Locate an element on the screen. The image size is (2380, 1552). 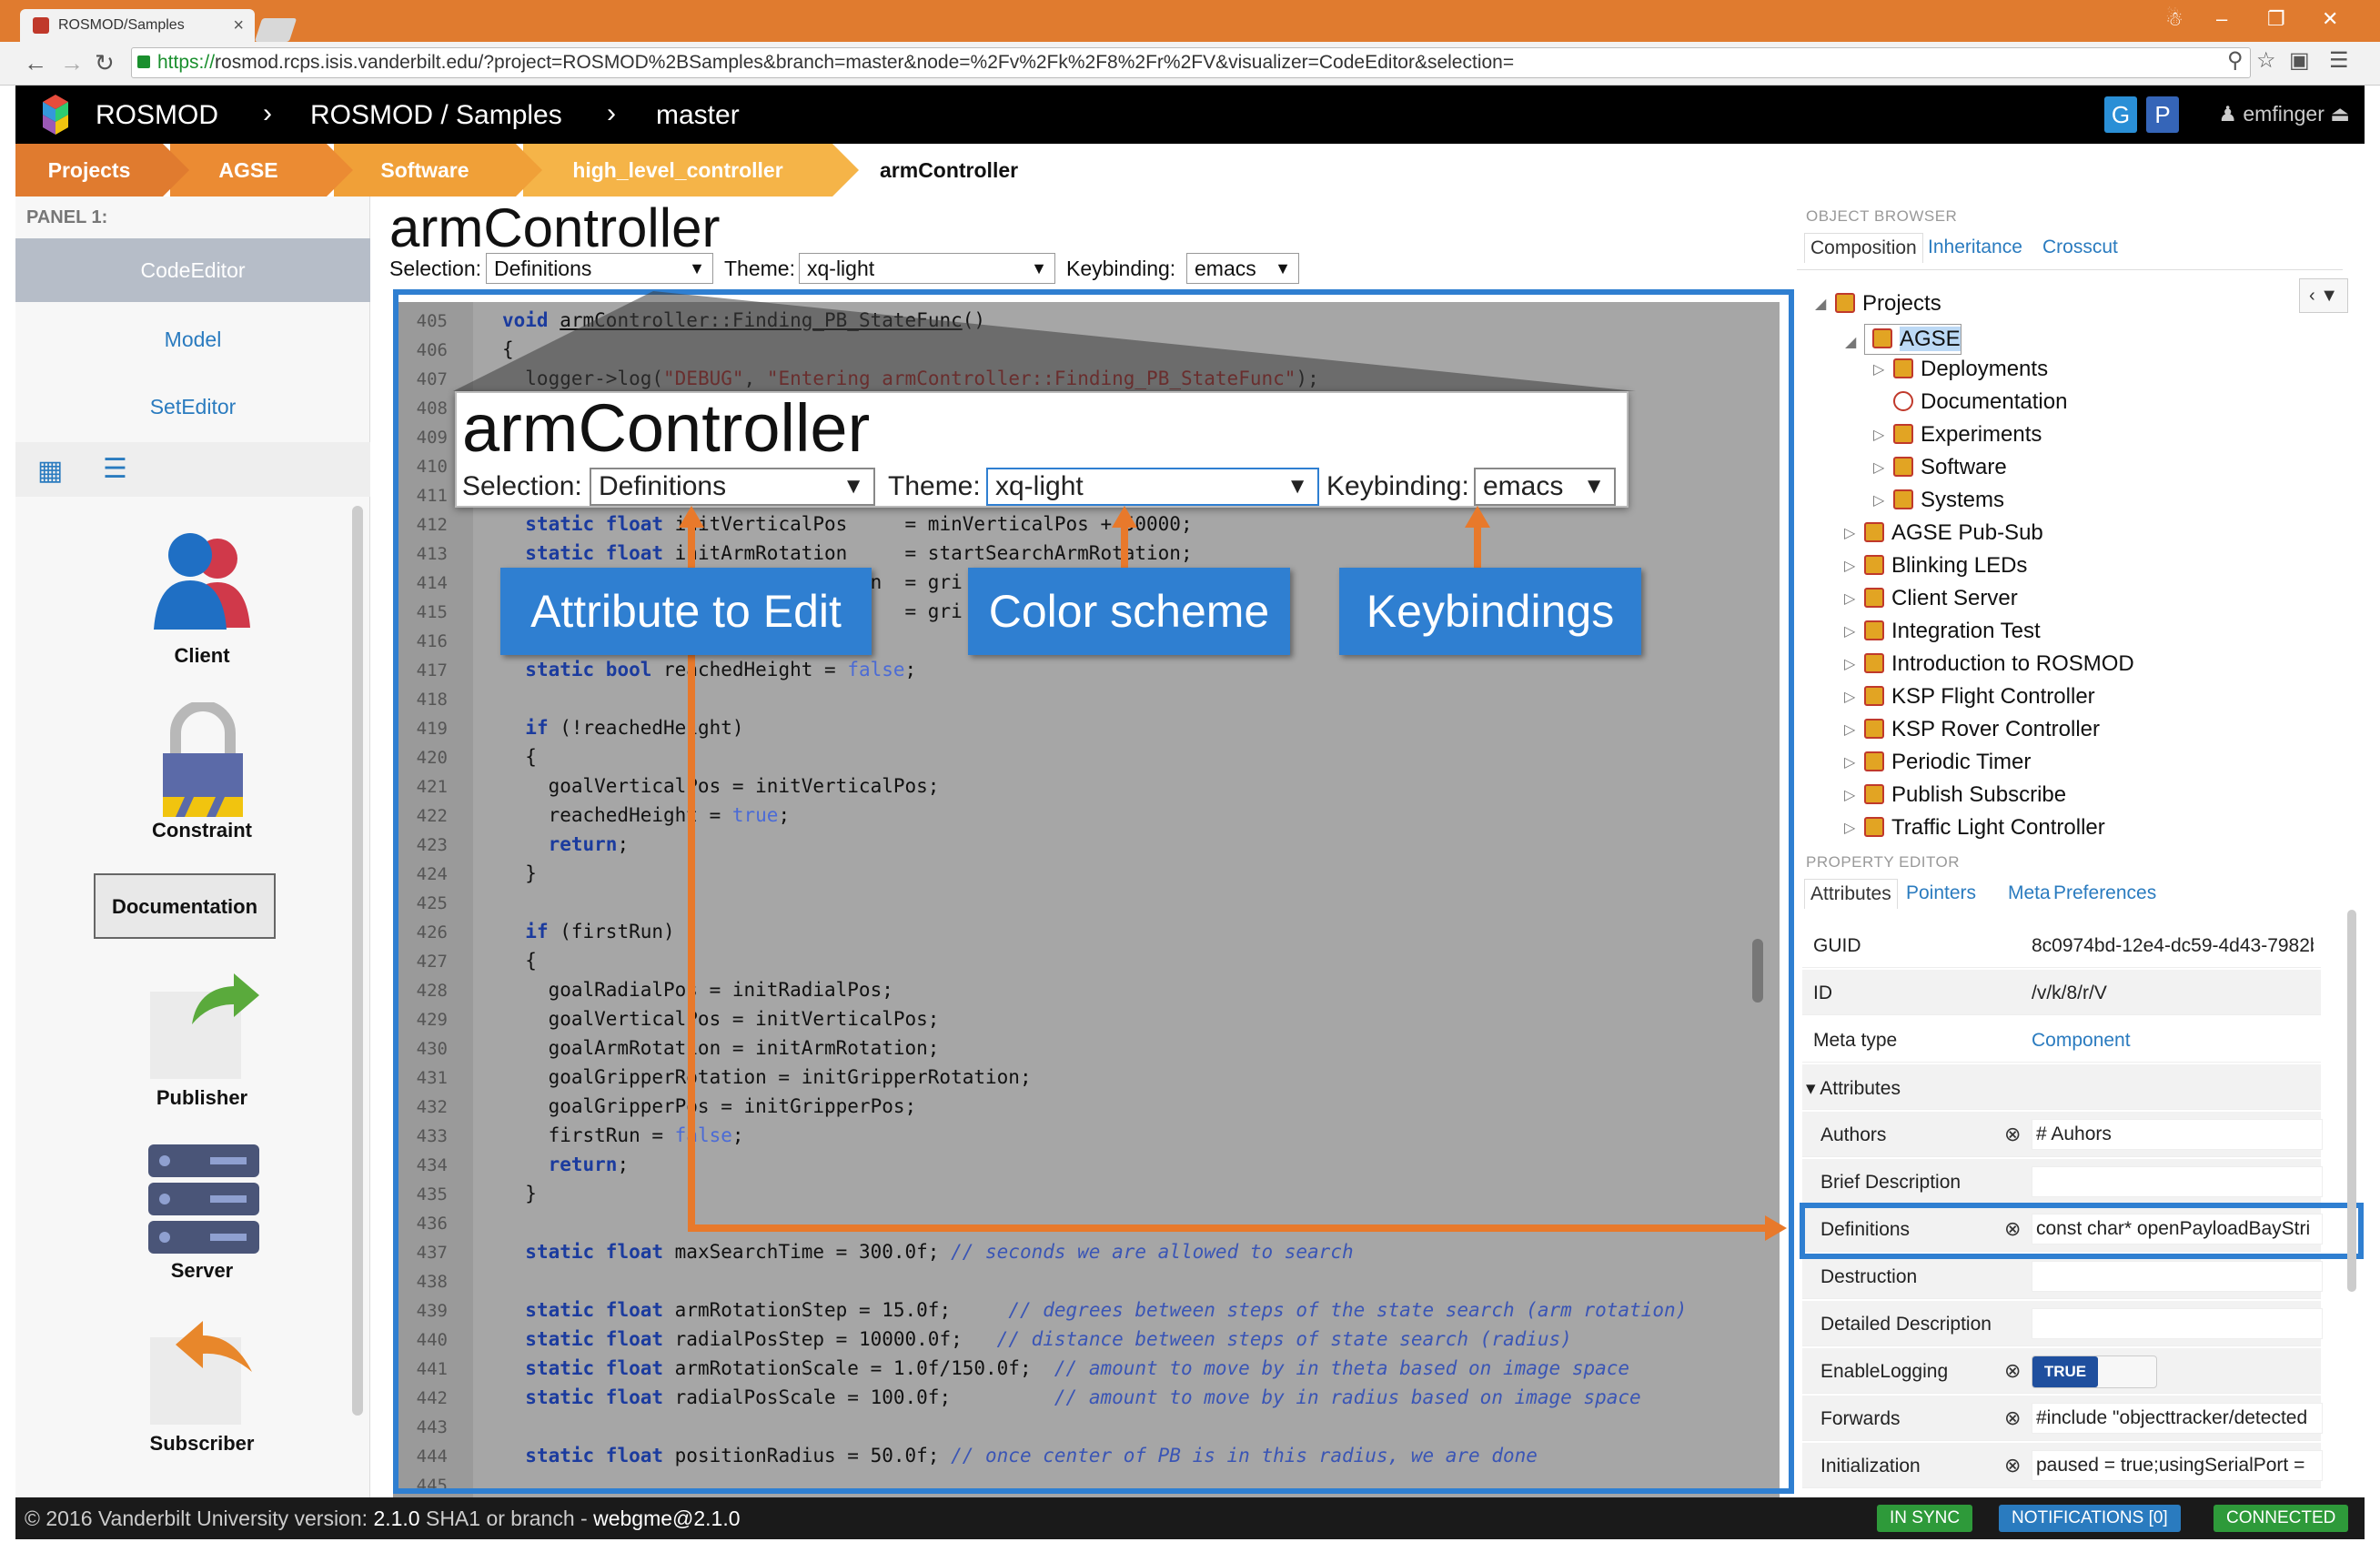
breadcrumb-item: Projects is located at coordinates (102, 170).